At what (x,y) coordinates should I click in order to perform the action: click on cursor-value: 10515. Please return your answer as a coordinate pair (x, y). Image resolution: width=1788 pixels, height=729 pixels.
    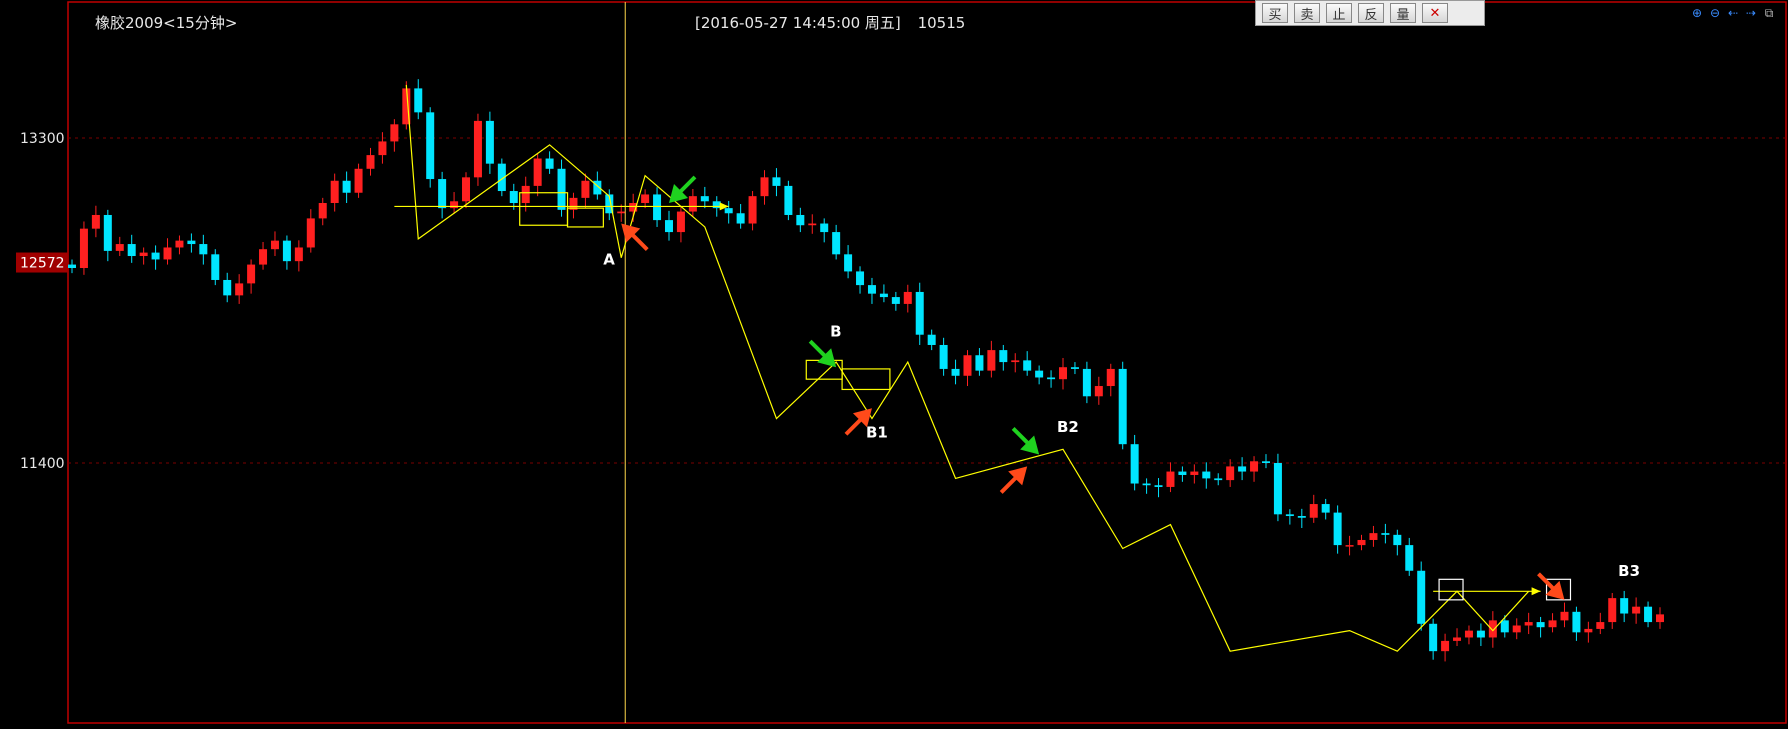
    Looking at the image, I should click on (941, 23).